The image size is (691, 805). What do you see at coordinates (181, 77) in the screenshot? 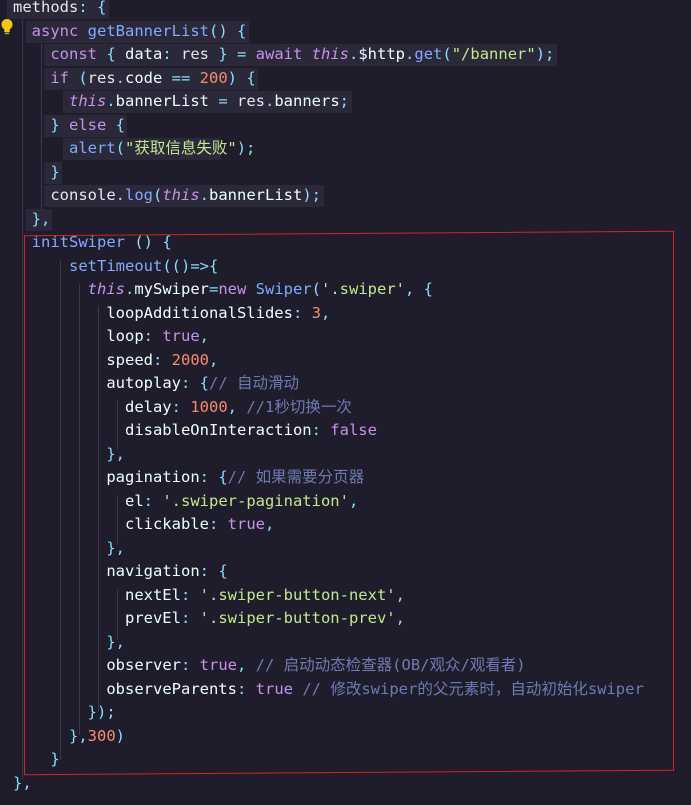
I see `code-token: ==` at bounding box center [181, 77].